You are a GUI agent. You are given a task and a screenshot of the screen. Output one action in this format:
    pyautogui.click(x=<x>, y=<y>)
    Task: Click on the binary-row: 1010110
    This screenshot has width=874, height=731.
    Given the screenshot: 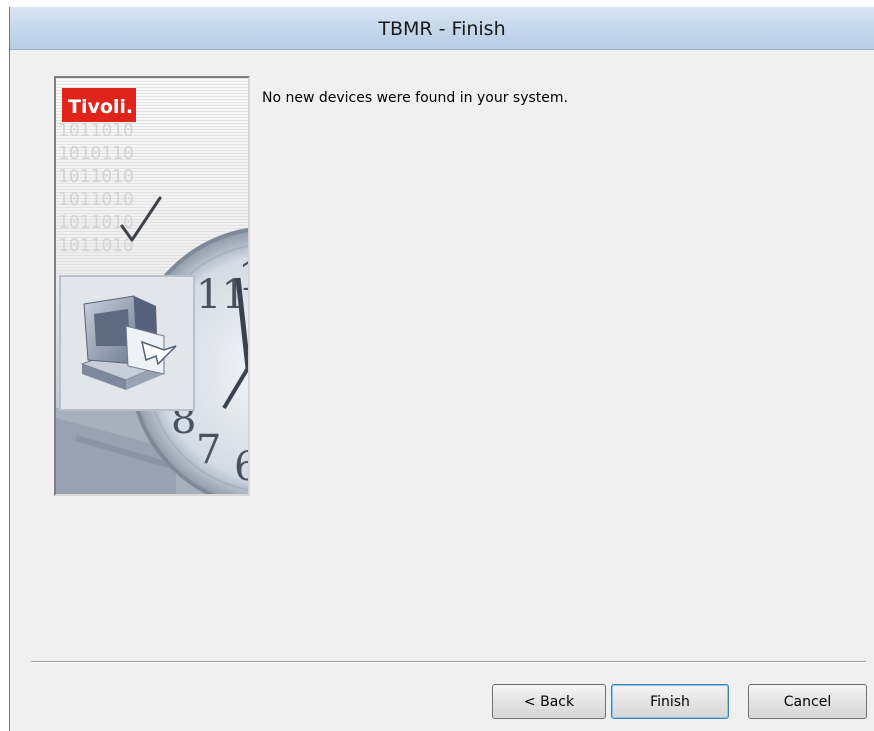 What is the action you would take?
    pyautogui.click(x=96, y=153)
    